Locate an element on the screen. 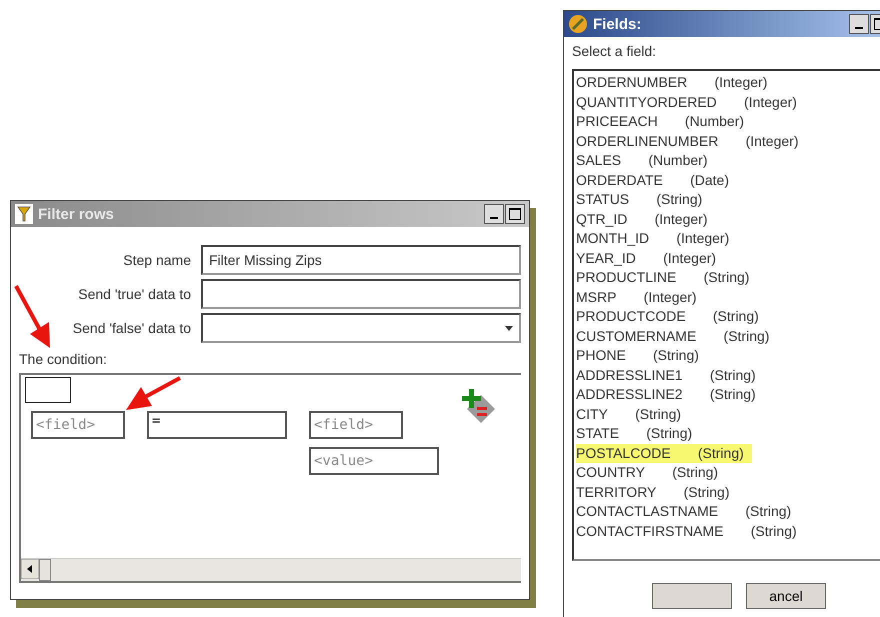  field-list-item: TERRITORY (String) is located at coordinates (657, 492).